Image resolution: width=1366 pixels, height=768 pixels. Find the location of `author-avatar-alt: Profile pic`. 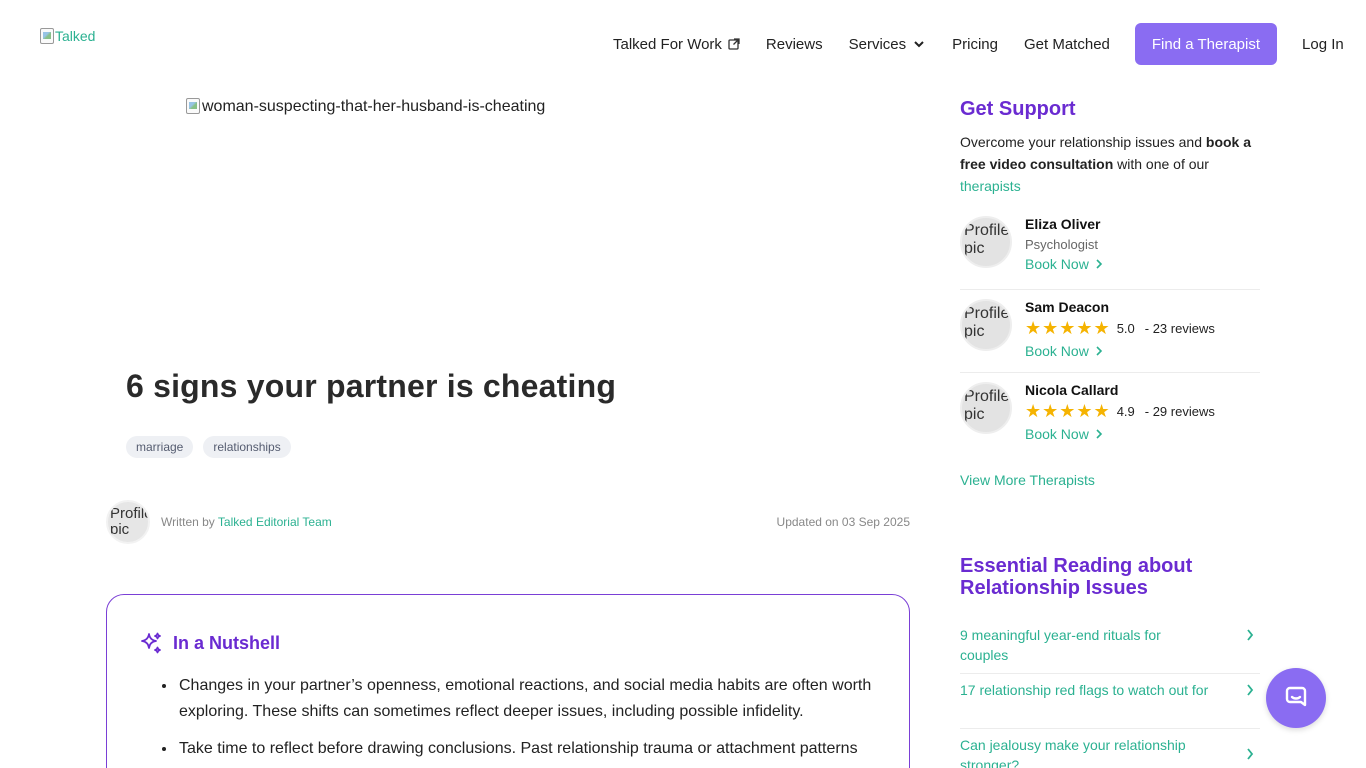

author-avatar-alt: Profile pic is located at coordinates (130, 521).